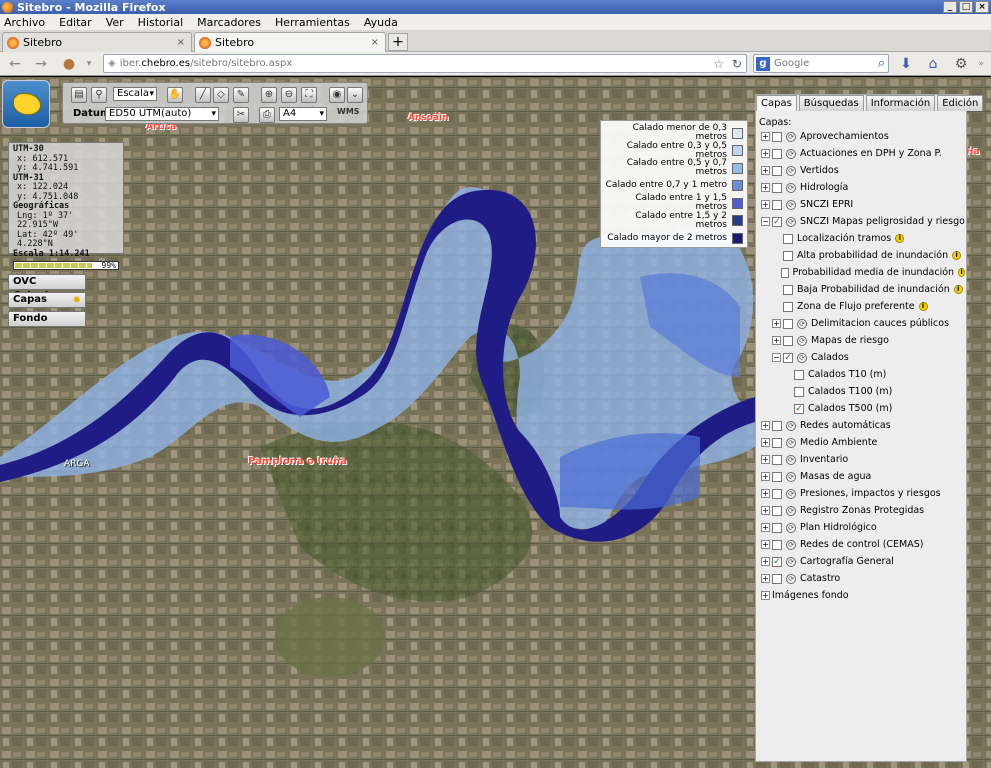  Describe the element at coordinates (862, 561) in the screenshot. I see `layer-row: + ✓ ⟳ Cartografía General` at that location.